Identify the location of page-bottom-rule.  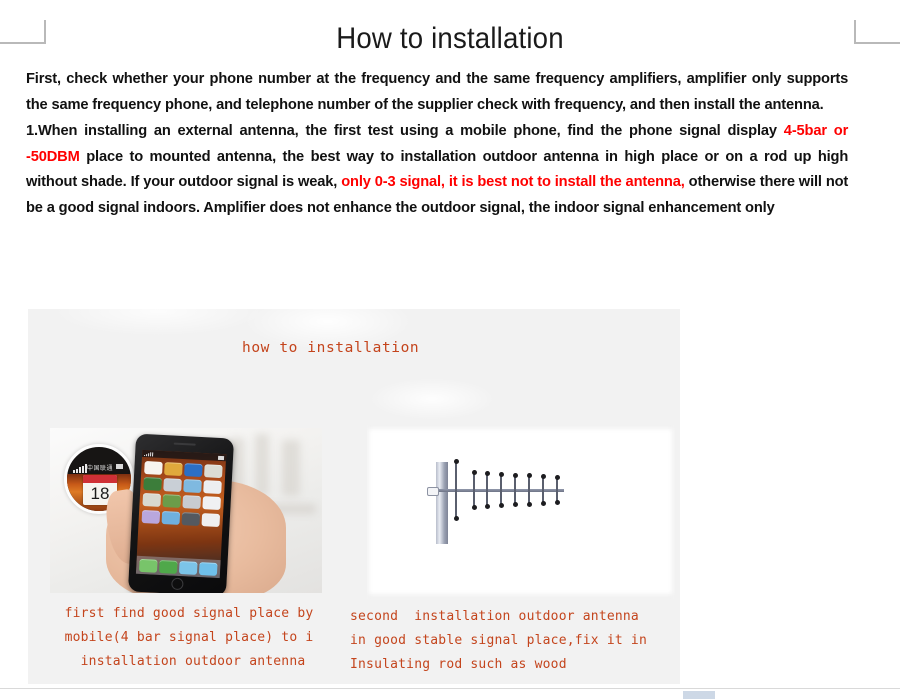
(450, 688).